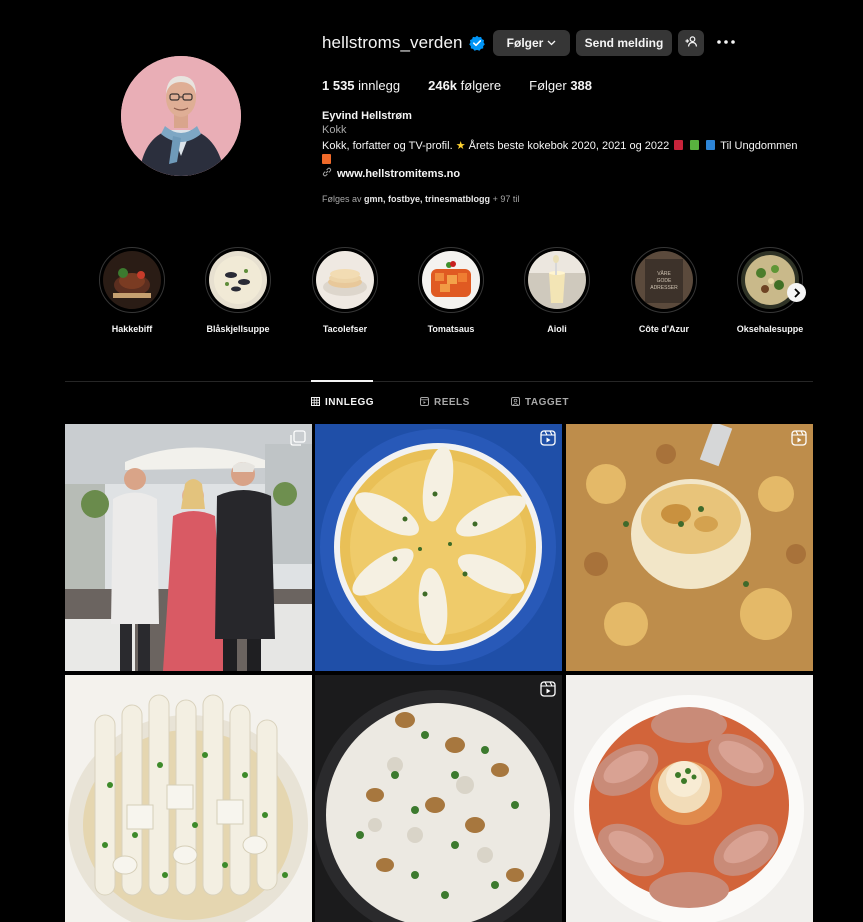 This screenshot has height=922, width=863. Describe the element at coordinates (770, 329) in the screenshot. I see `highlight-label: Oksehalesuppe` at that location.